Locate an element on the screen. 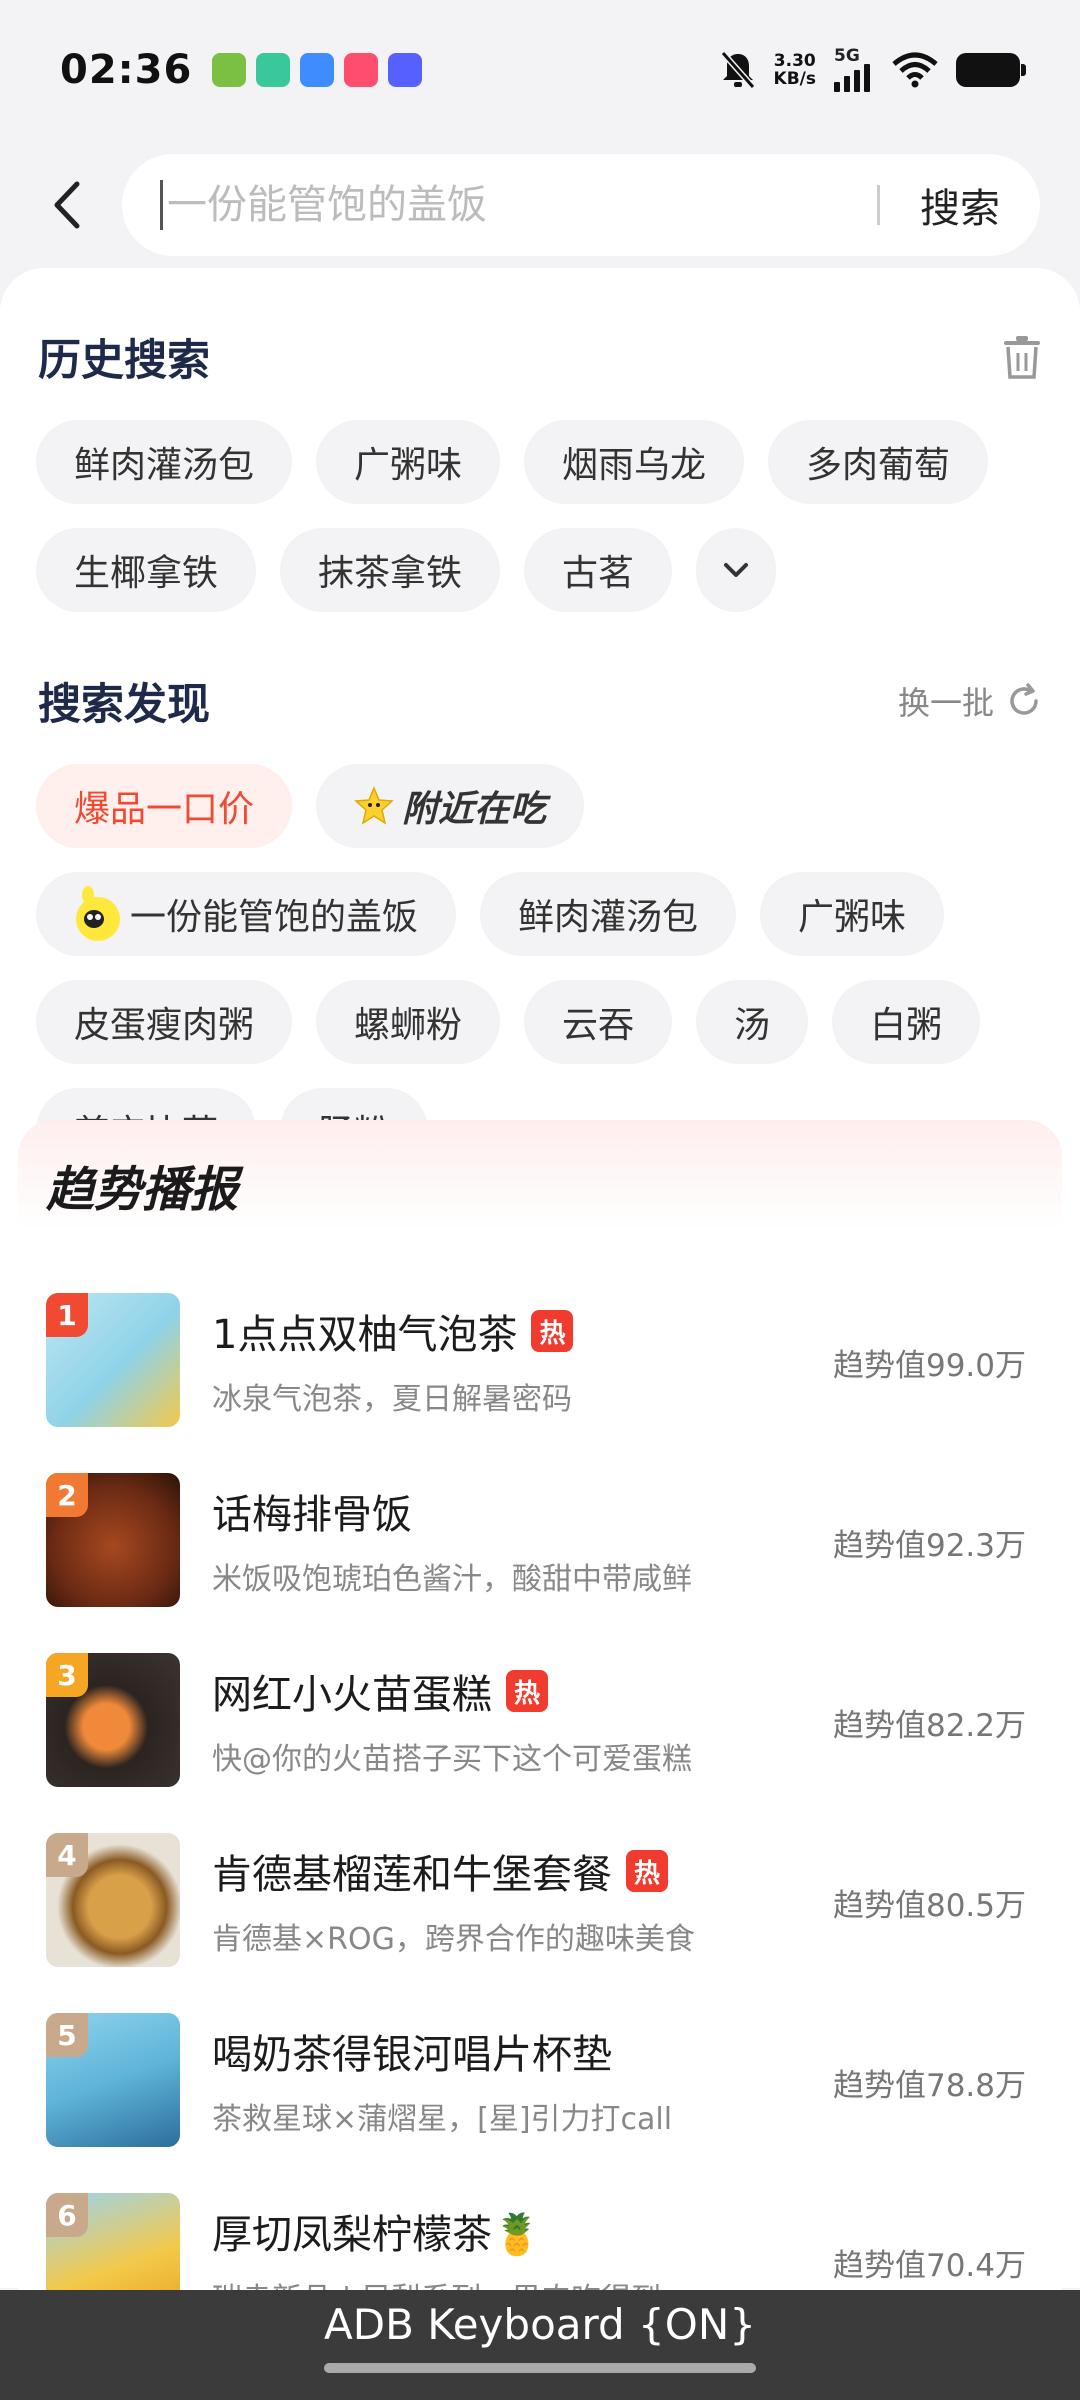 The height and width of the screenshot is (2400, 1080). history-chip: 古茗 is located at coordinates (598, 570).